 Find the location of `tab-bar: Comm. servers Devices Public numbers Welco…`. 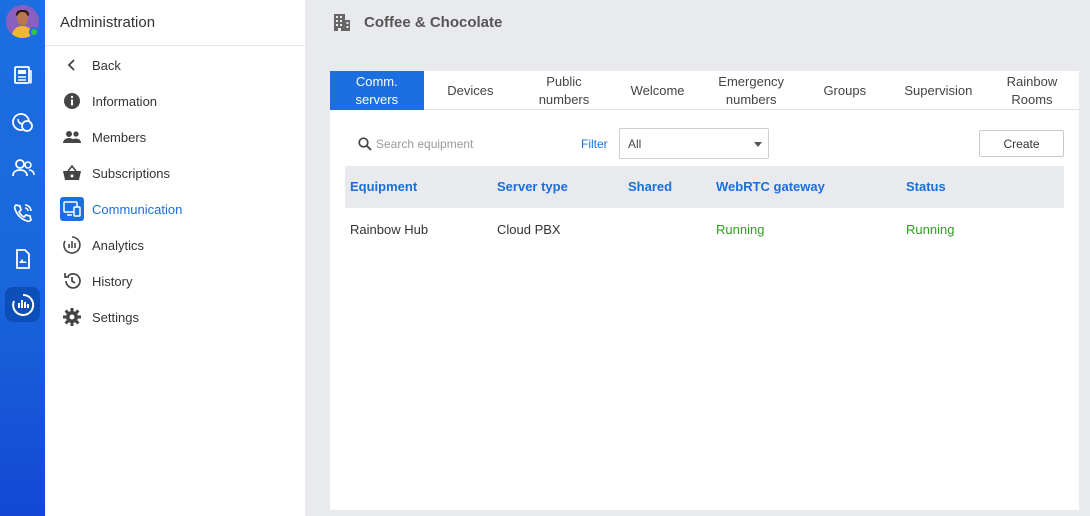

tab-bar: Comm. servers Devices Public numbers Welco… is located at coordinates (704, 90).